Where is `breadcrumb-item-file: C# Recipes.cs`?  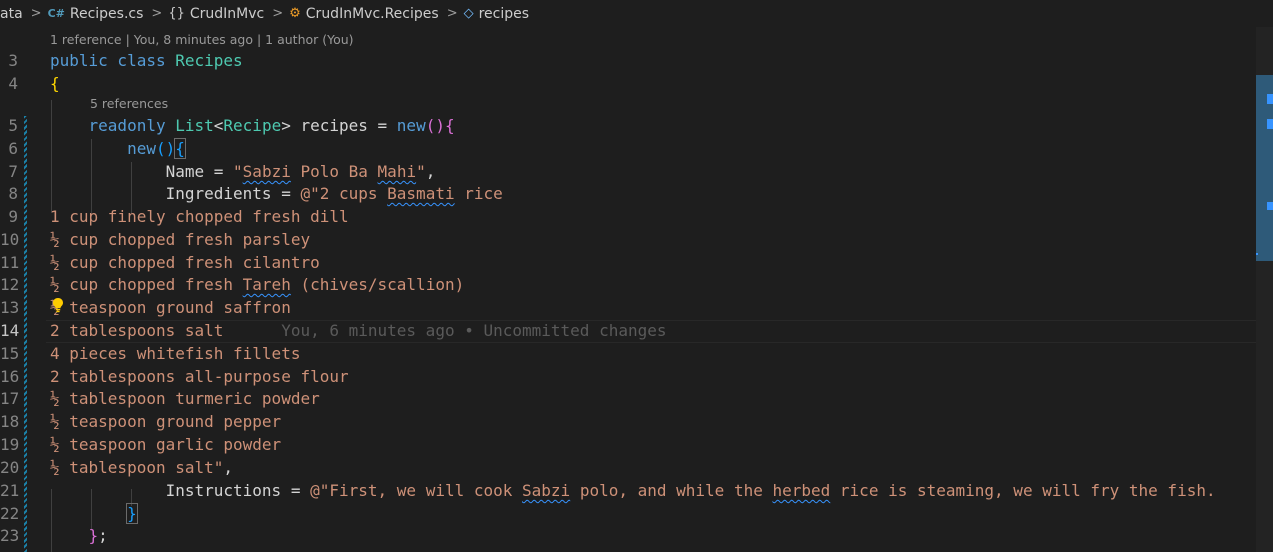
breadcrumb-item-file: C# Recipes.cs is located at coordinates (96, 14).